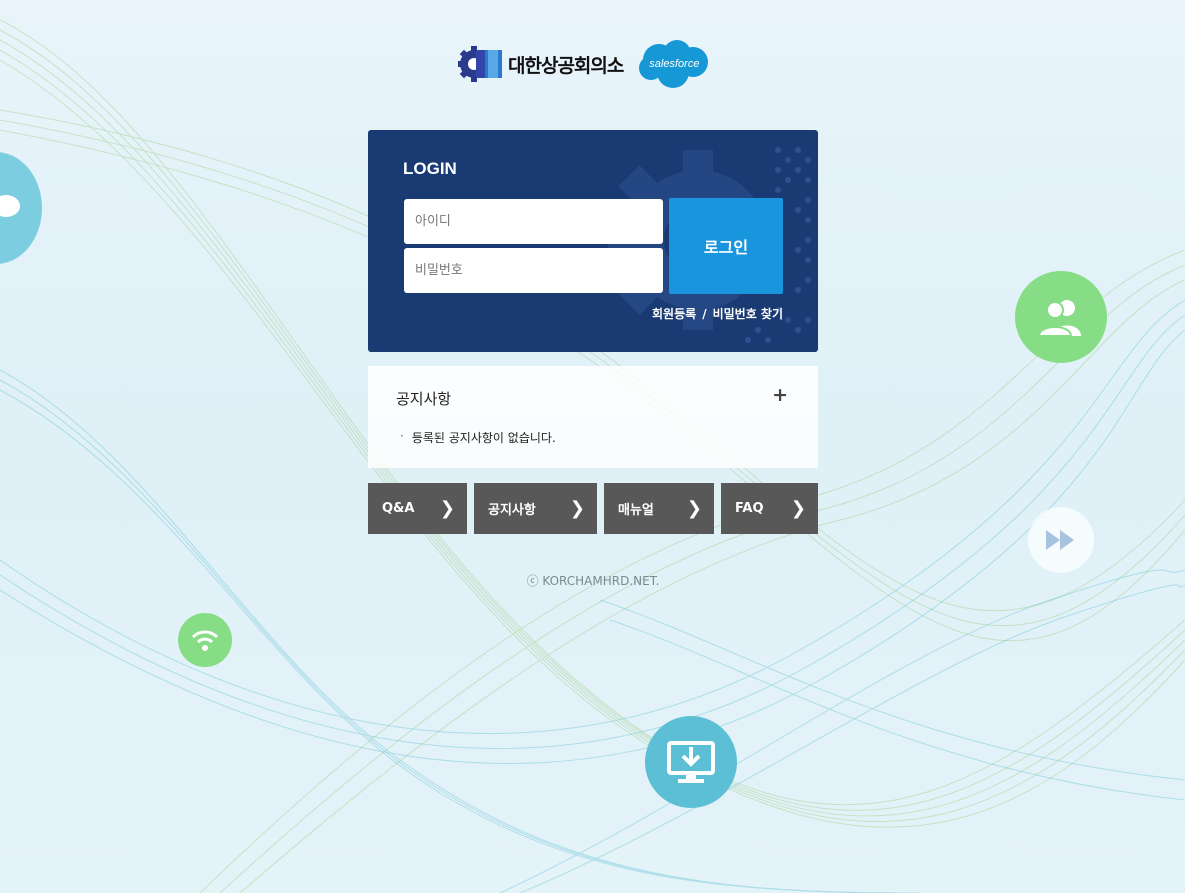  Describe the element at coordinates (593, 417) in the screenshot. I see `notice-panel: 공지사항 + · 등록된 공지사항이 없습니다.` at that location.